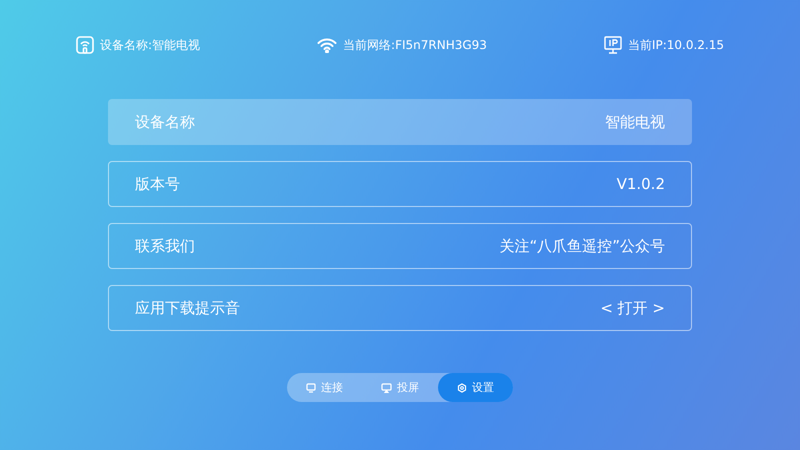 The width and height of the screenshot is (800, 450). Describe the element at coordinates (415, 45) in the screenshot. I see `network-status: 当前网络:FI5n7RNH3G93` at that location.